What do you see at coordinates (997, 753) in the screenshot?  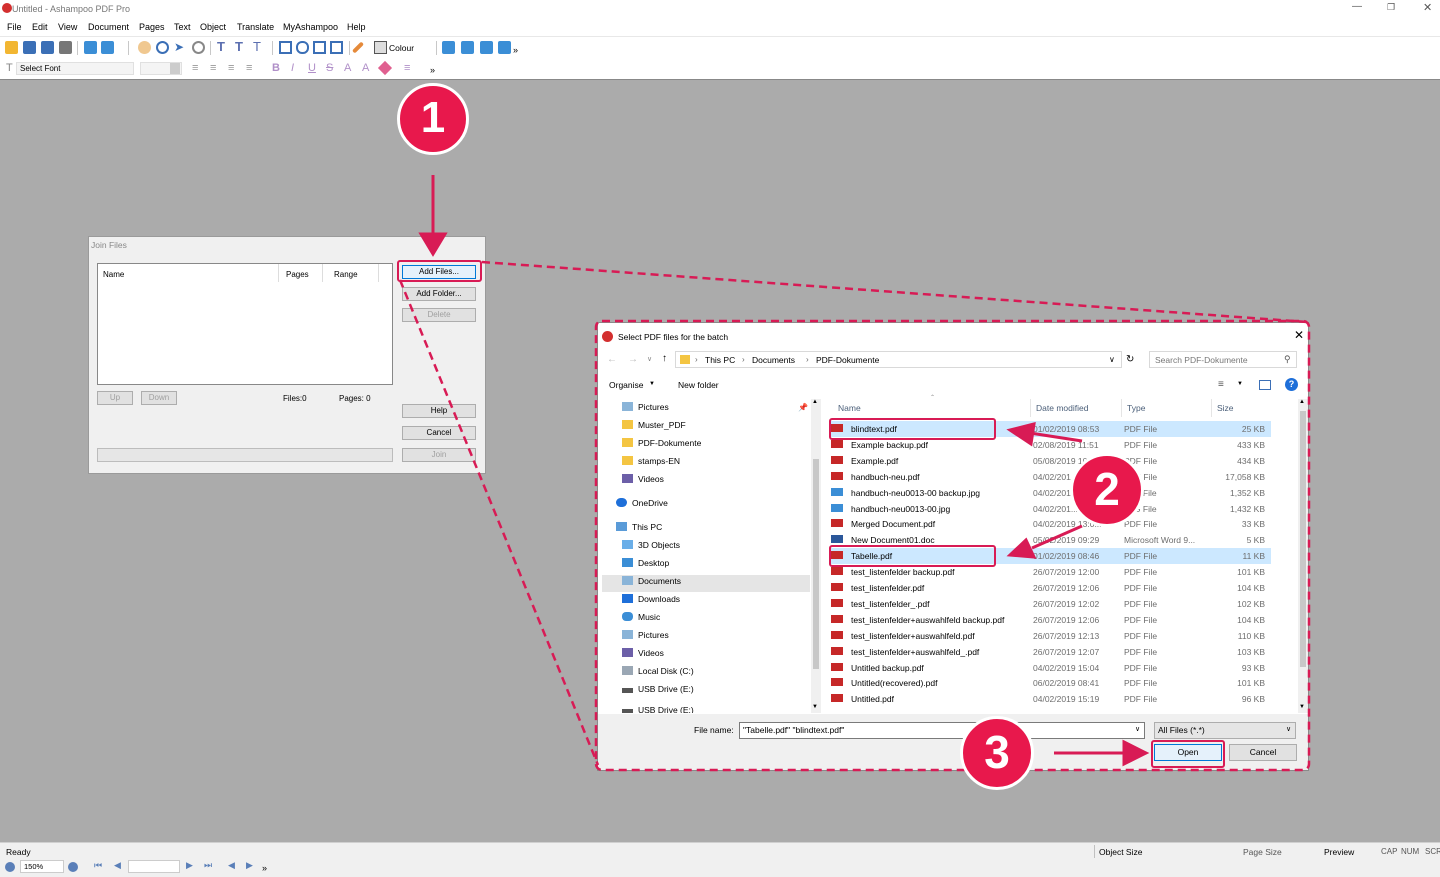 I see `callout-step-3: 3` at bounding box center [997, 753].